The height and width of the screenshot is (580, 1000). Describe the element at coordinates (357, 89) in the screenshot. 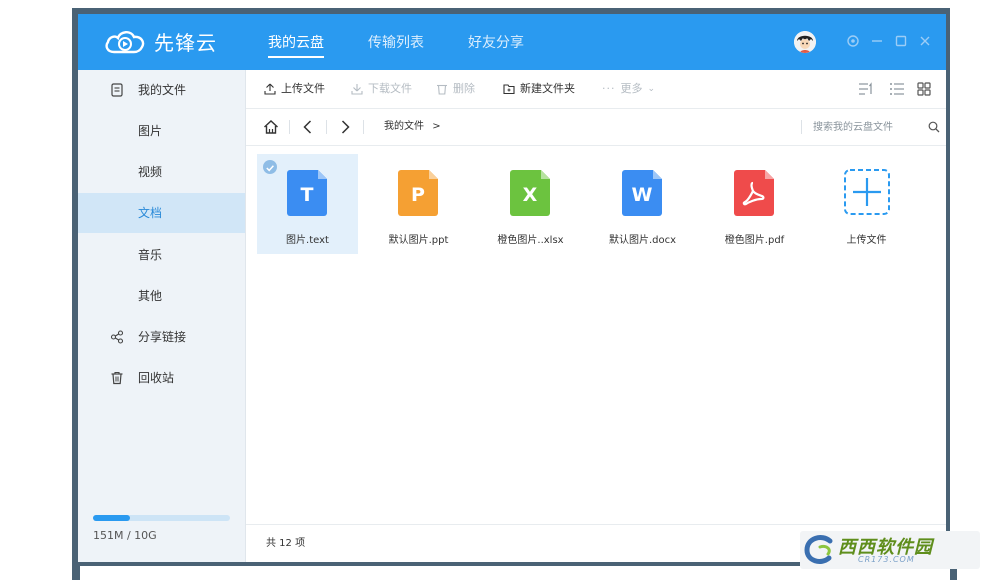

I see `download-icon` at that location.